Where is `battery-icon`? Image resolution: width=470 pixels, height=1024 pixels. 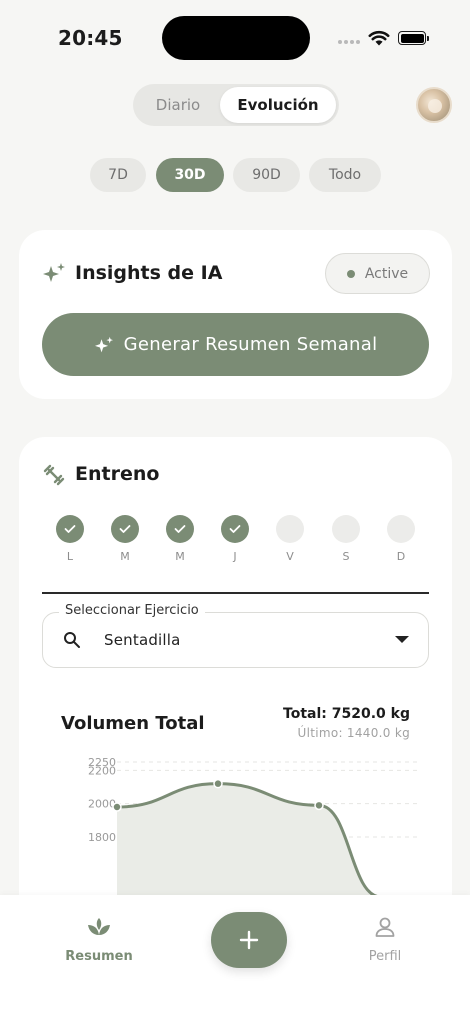 battery-icon is located at coordinates (413, 38).